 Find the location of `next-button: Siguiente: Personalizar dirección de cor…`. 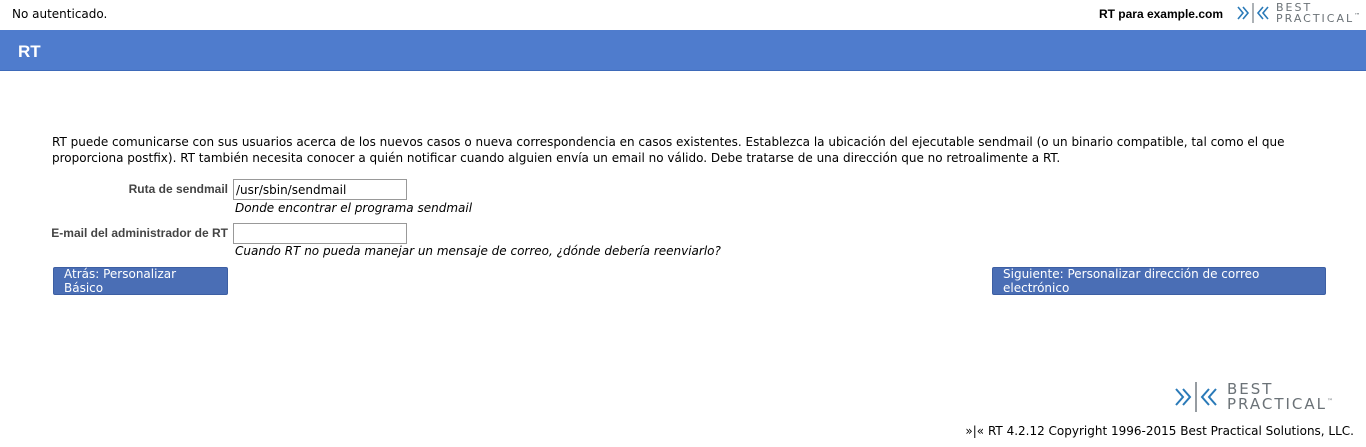

next-button: Siguiente: Personalizar dirección de cor… is located at coordinates (1159, 281).